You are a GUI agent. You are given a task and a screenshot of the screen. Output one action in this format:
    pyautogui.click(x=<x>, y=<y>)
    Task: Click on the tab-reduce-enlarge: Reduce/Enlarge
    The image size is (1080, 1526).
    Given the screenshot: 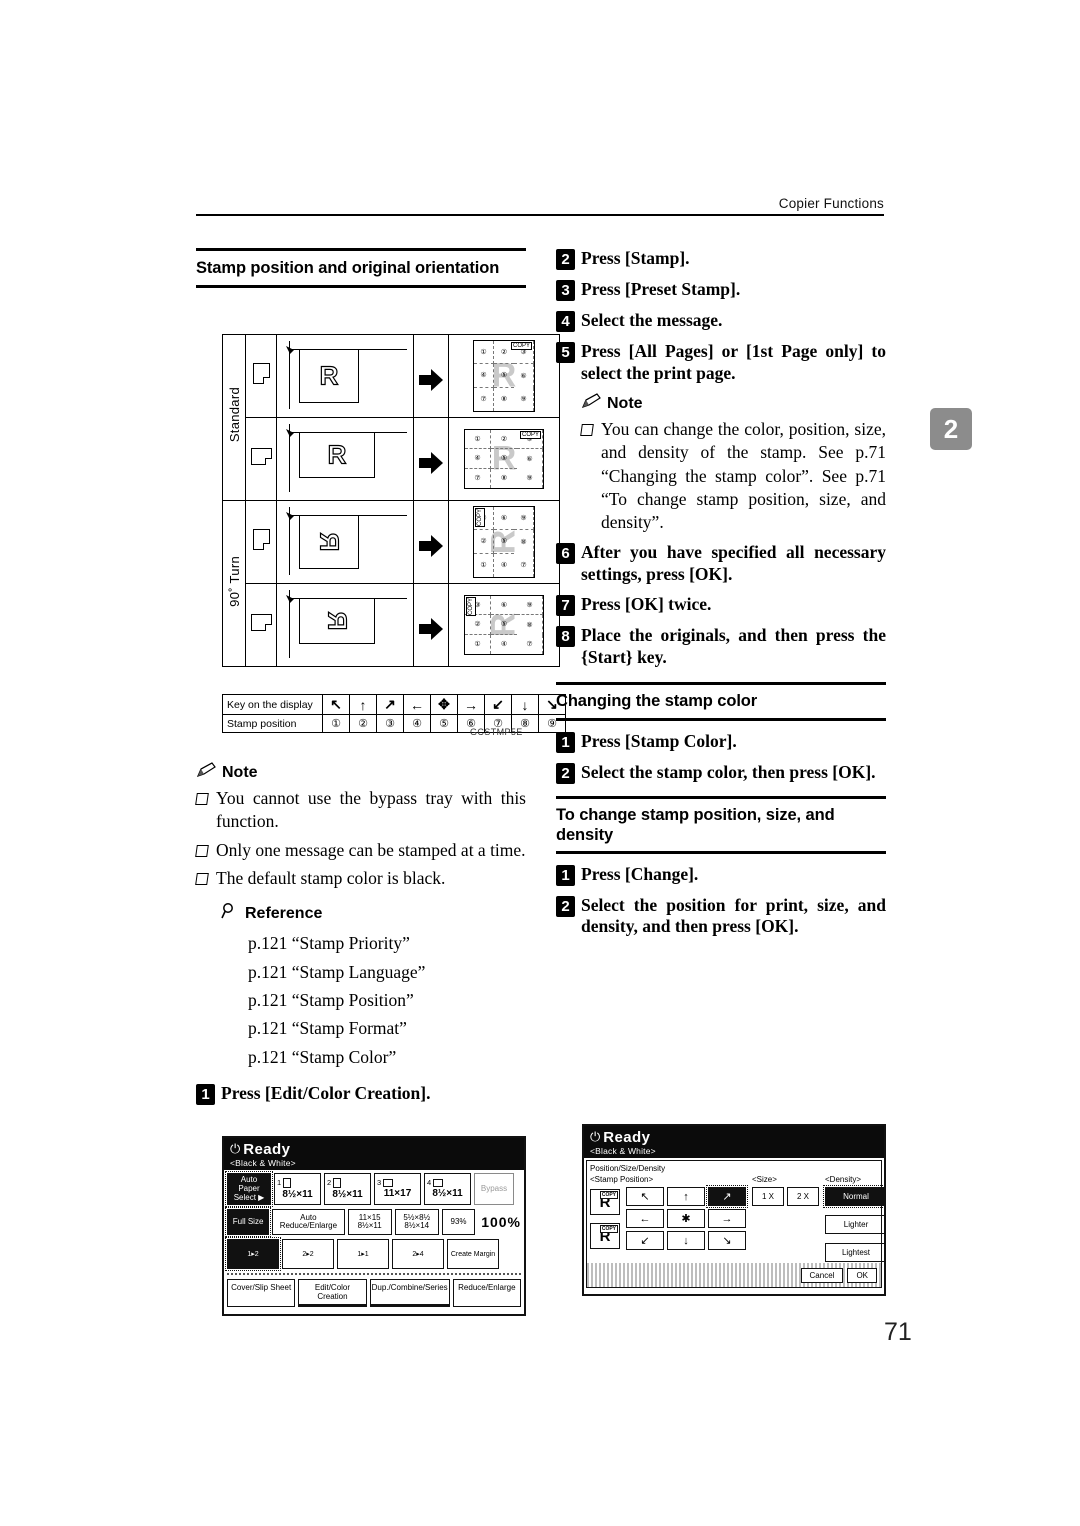 What is the action you would take?
    pyautogui.click(x=486, y=1293)
    